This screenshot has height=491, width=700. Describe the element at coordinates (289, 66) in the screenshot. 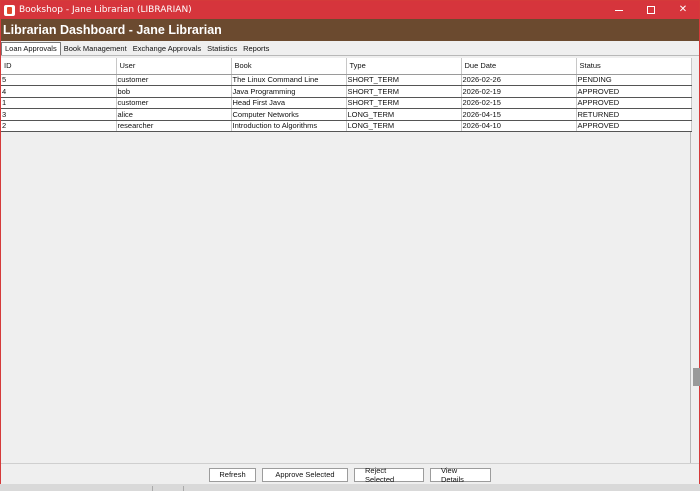

I see `column-header-book: Book` at that location.